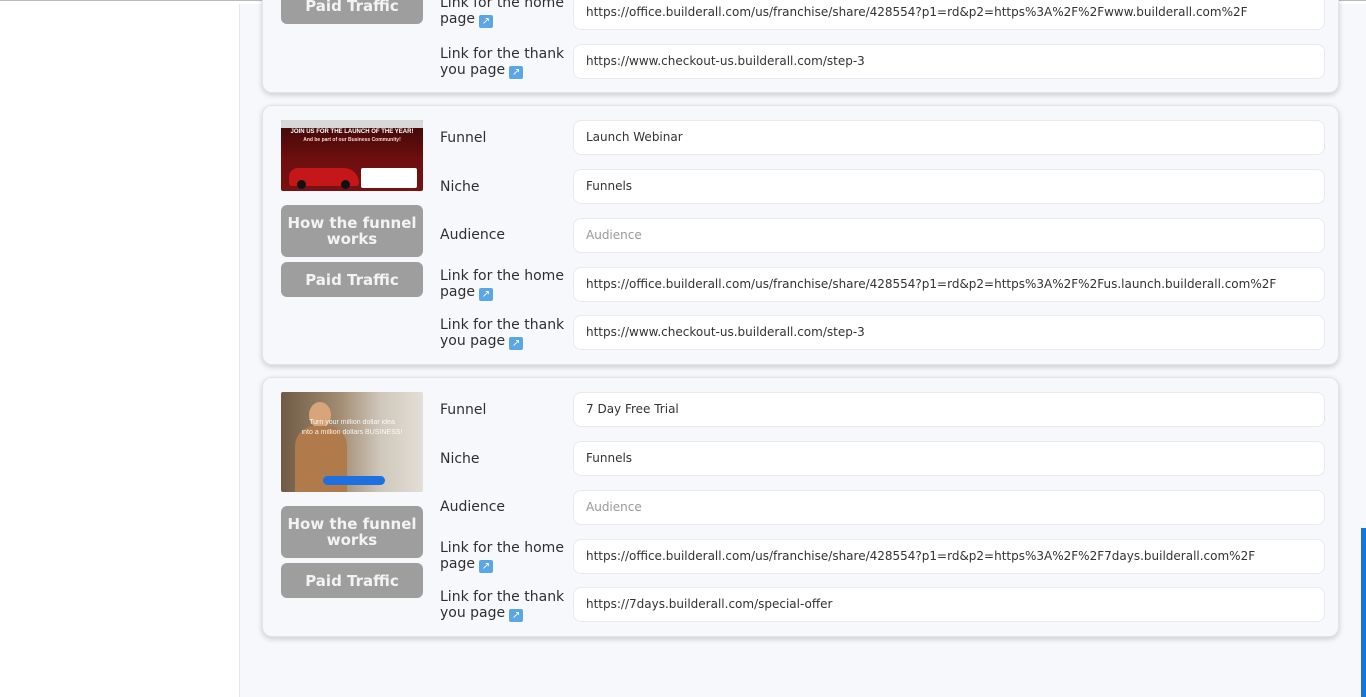  Describe the element at coordinates (352, 432) in the screenshot. I see `thumbnail-subheadline: into a million dollars BUSINESS!` at that location.